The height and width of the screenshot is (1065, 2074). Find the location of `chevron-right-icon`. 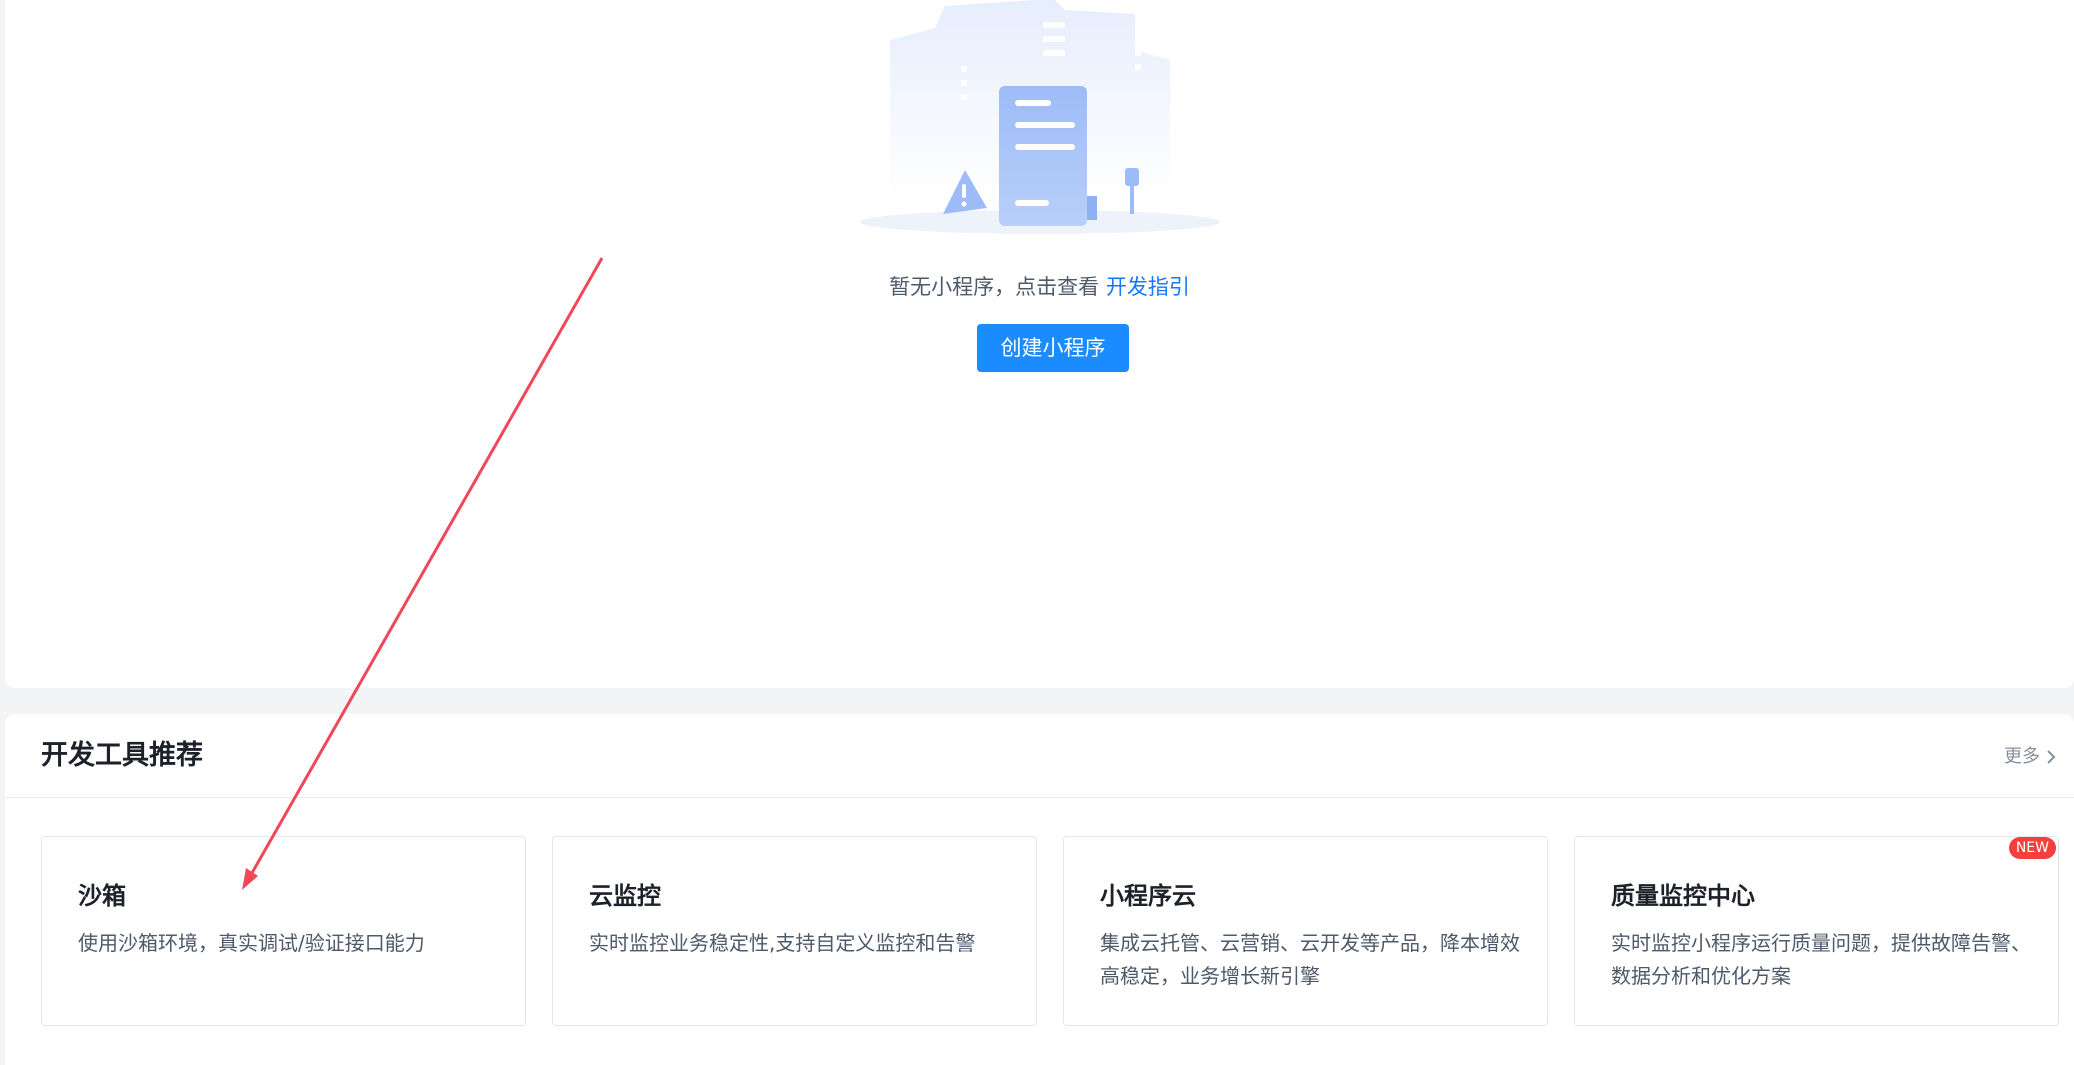

chevron-right-icon is located at coordinates (2051, 757).